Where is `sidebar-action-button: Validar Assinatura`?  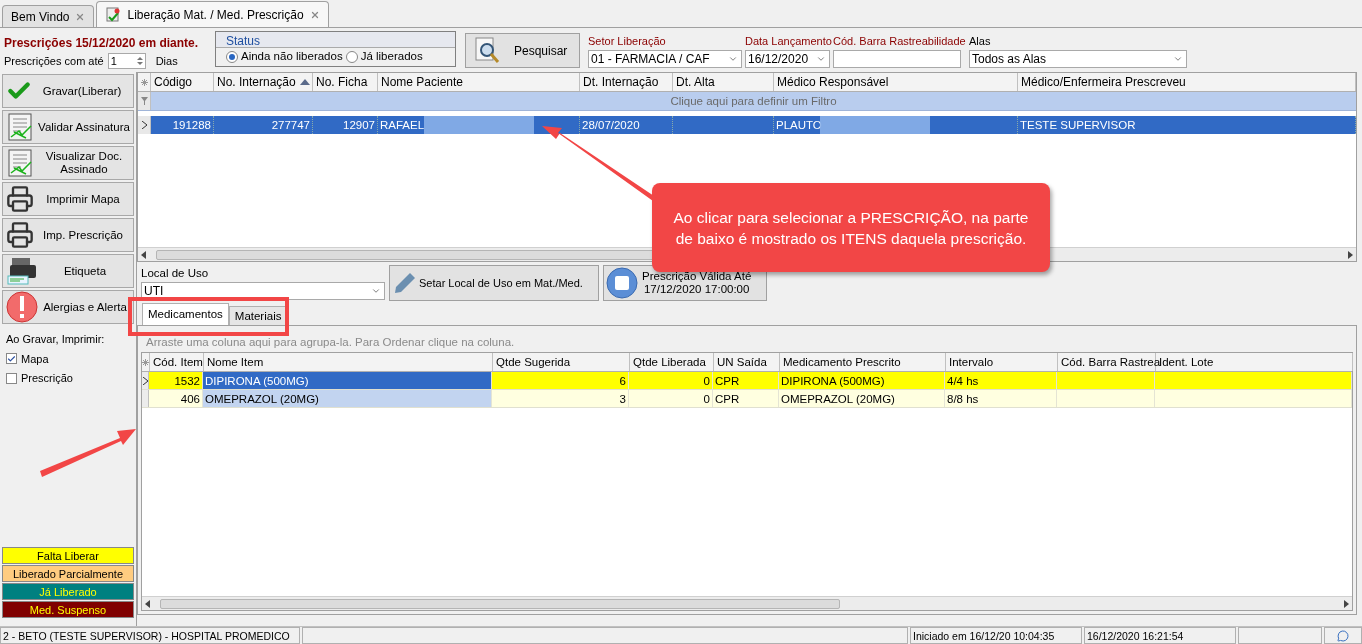 sidebar-action-button: Validar Assinatura is located at coordinates (68, 127).